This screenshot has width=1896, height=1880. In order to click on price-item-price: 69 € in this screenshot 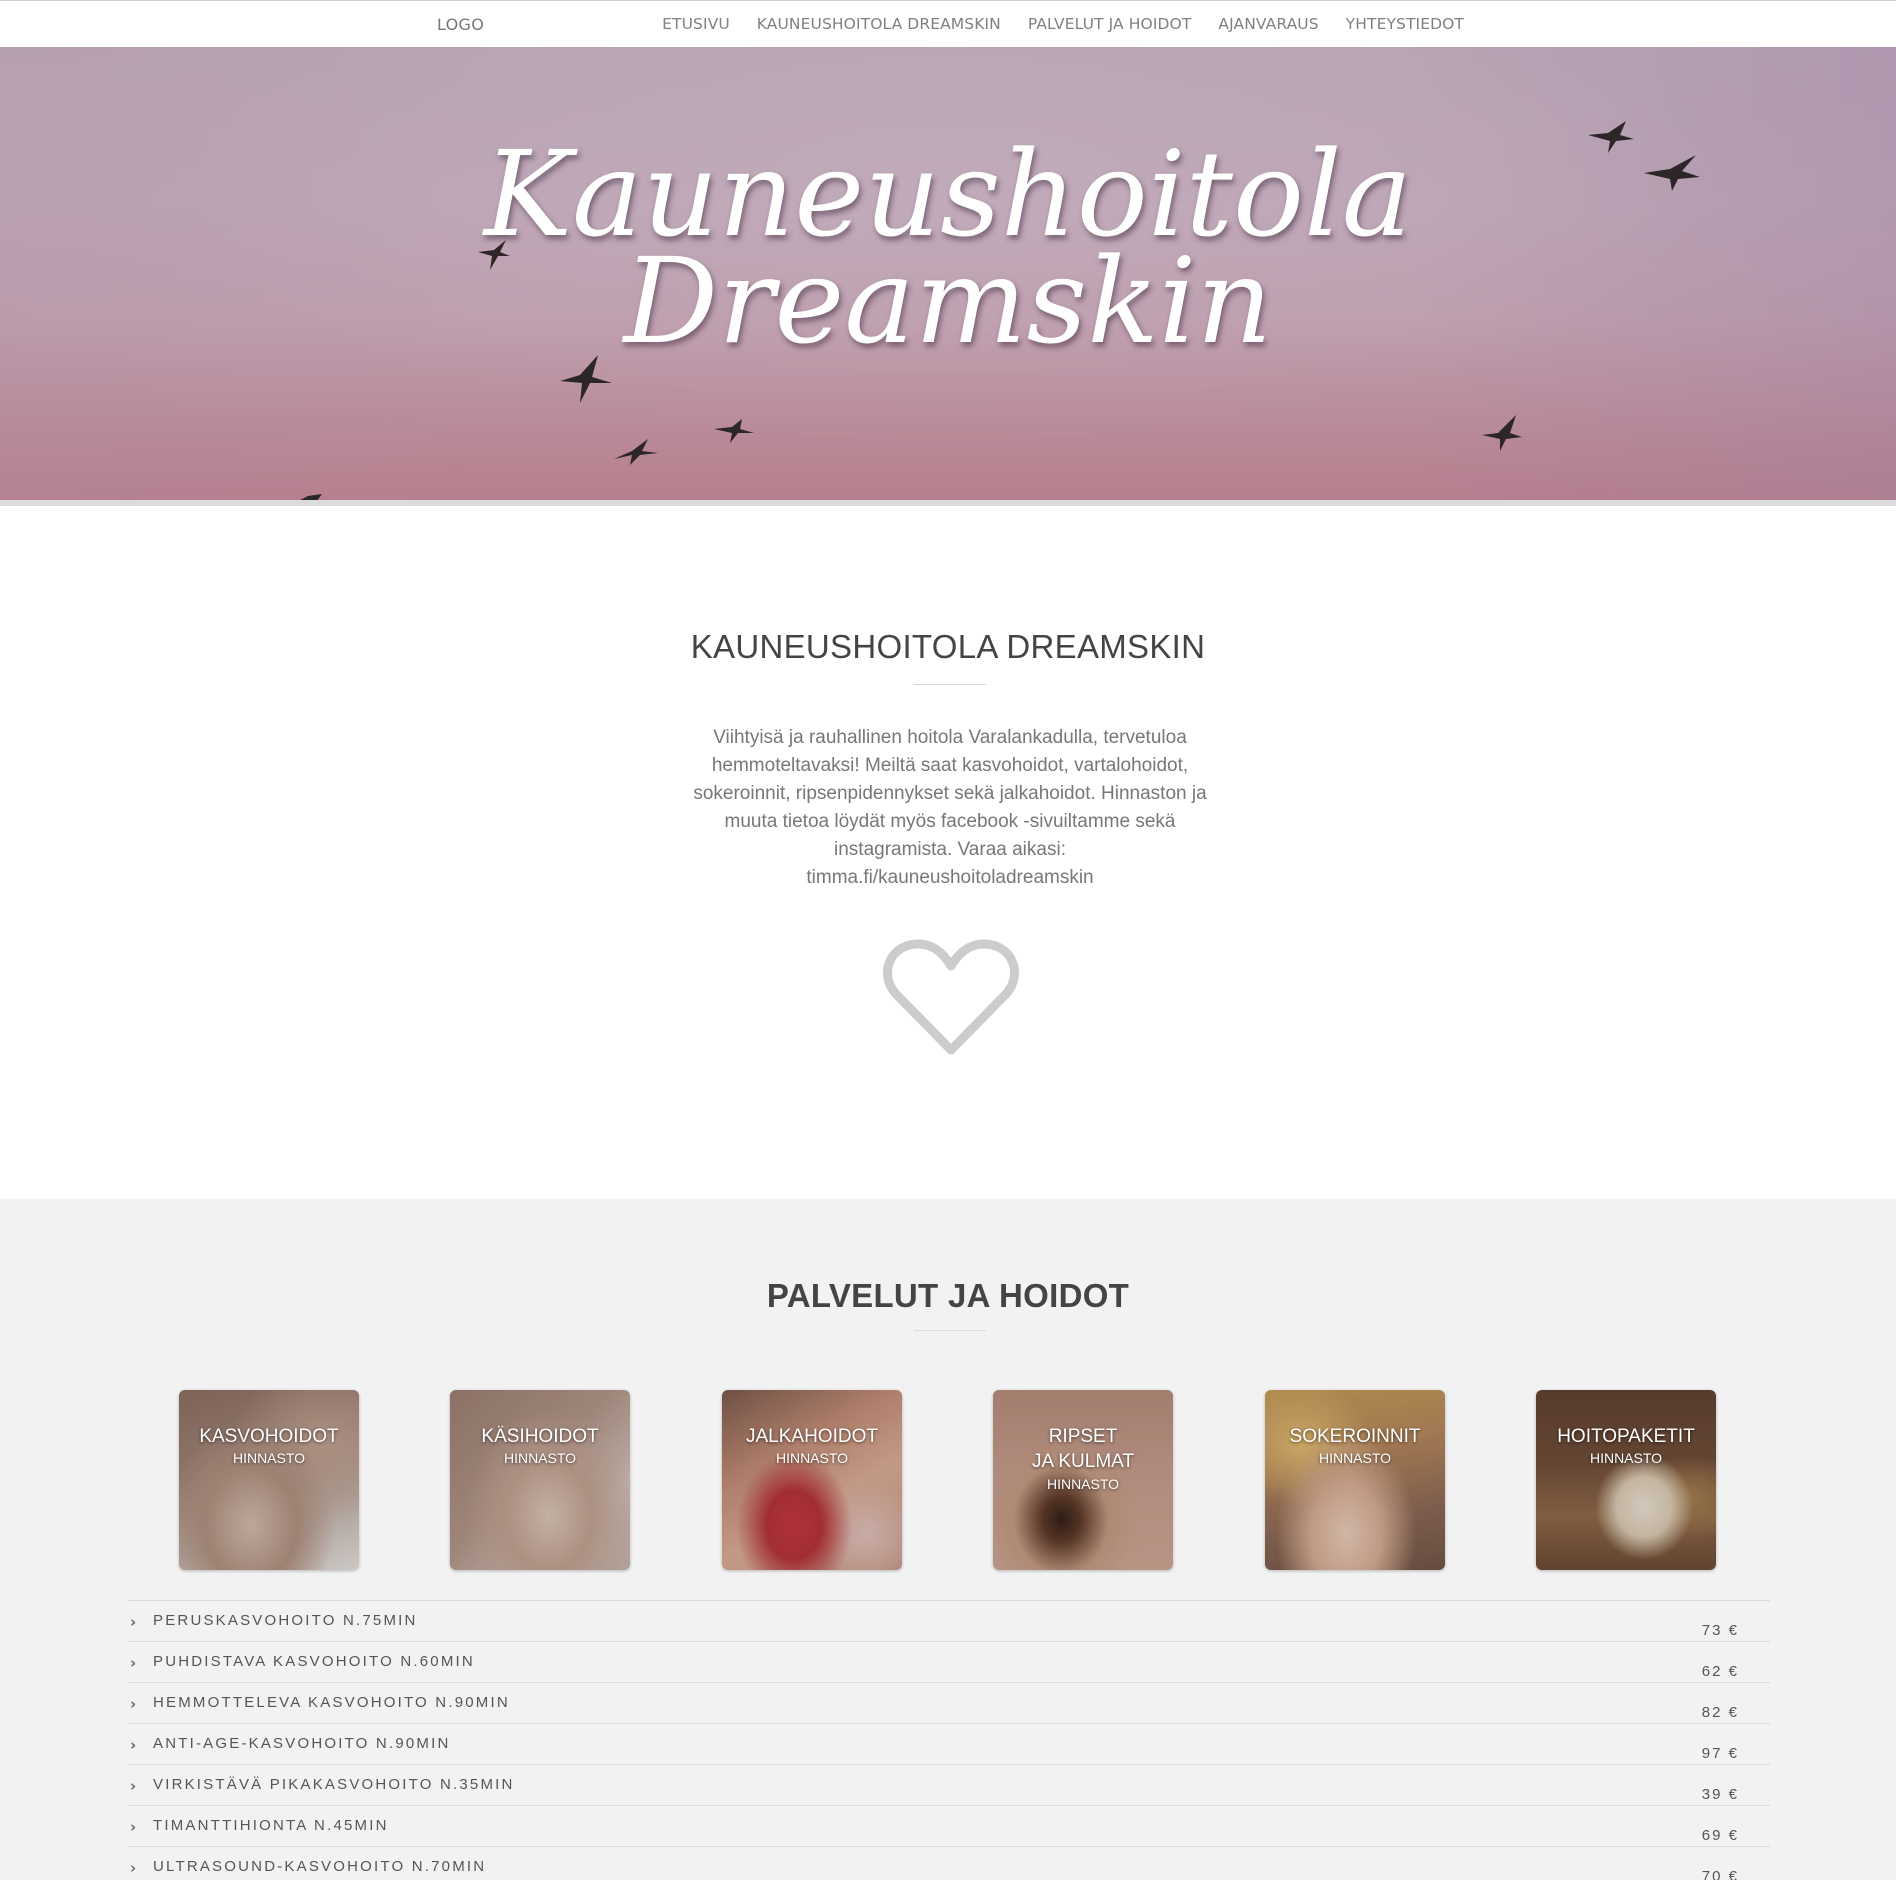, I will do `click(1720, 1835)`.